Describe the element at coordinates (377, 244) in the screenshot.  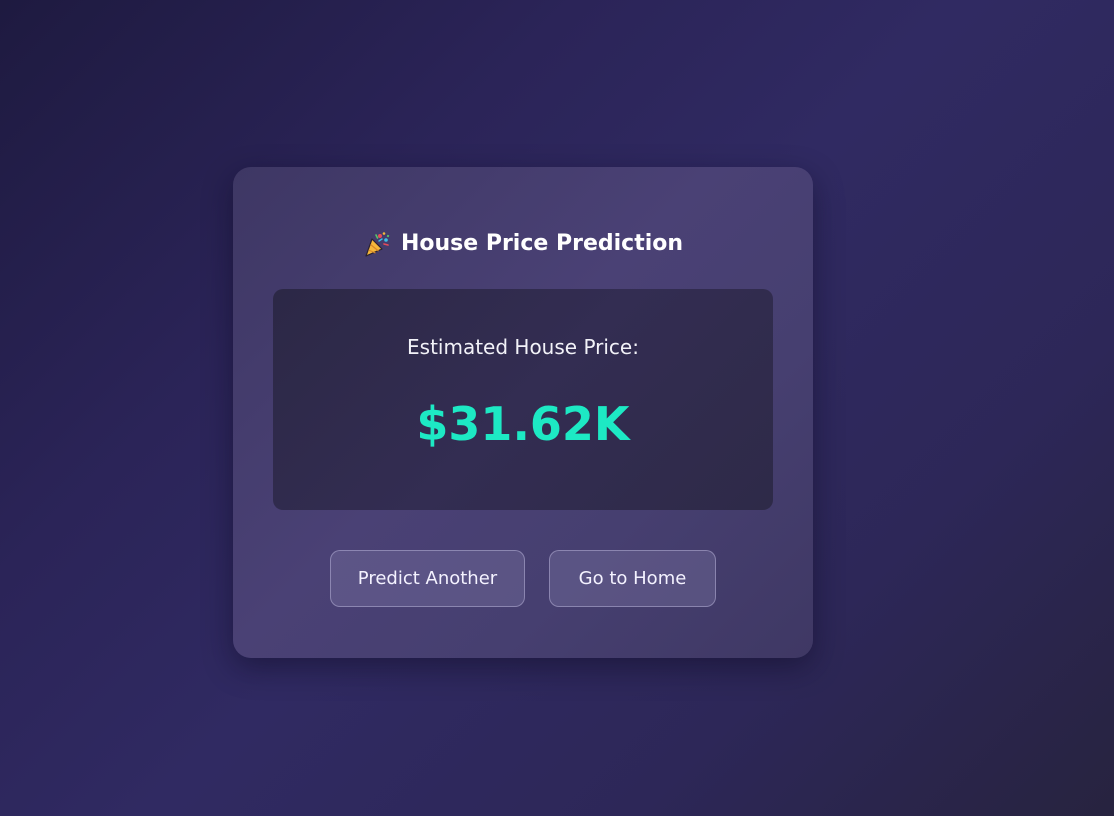
I see `party-popper-icon` at that location.